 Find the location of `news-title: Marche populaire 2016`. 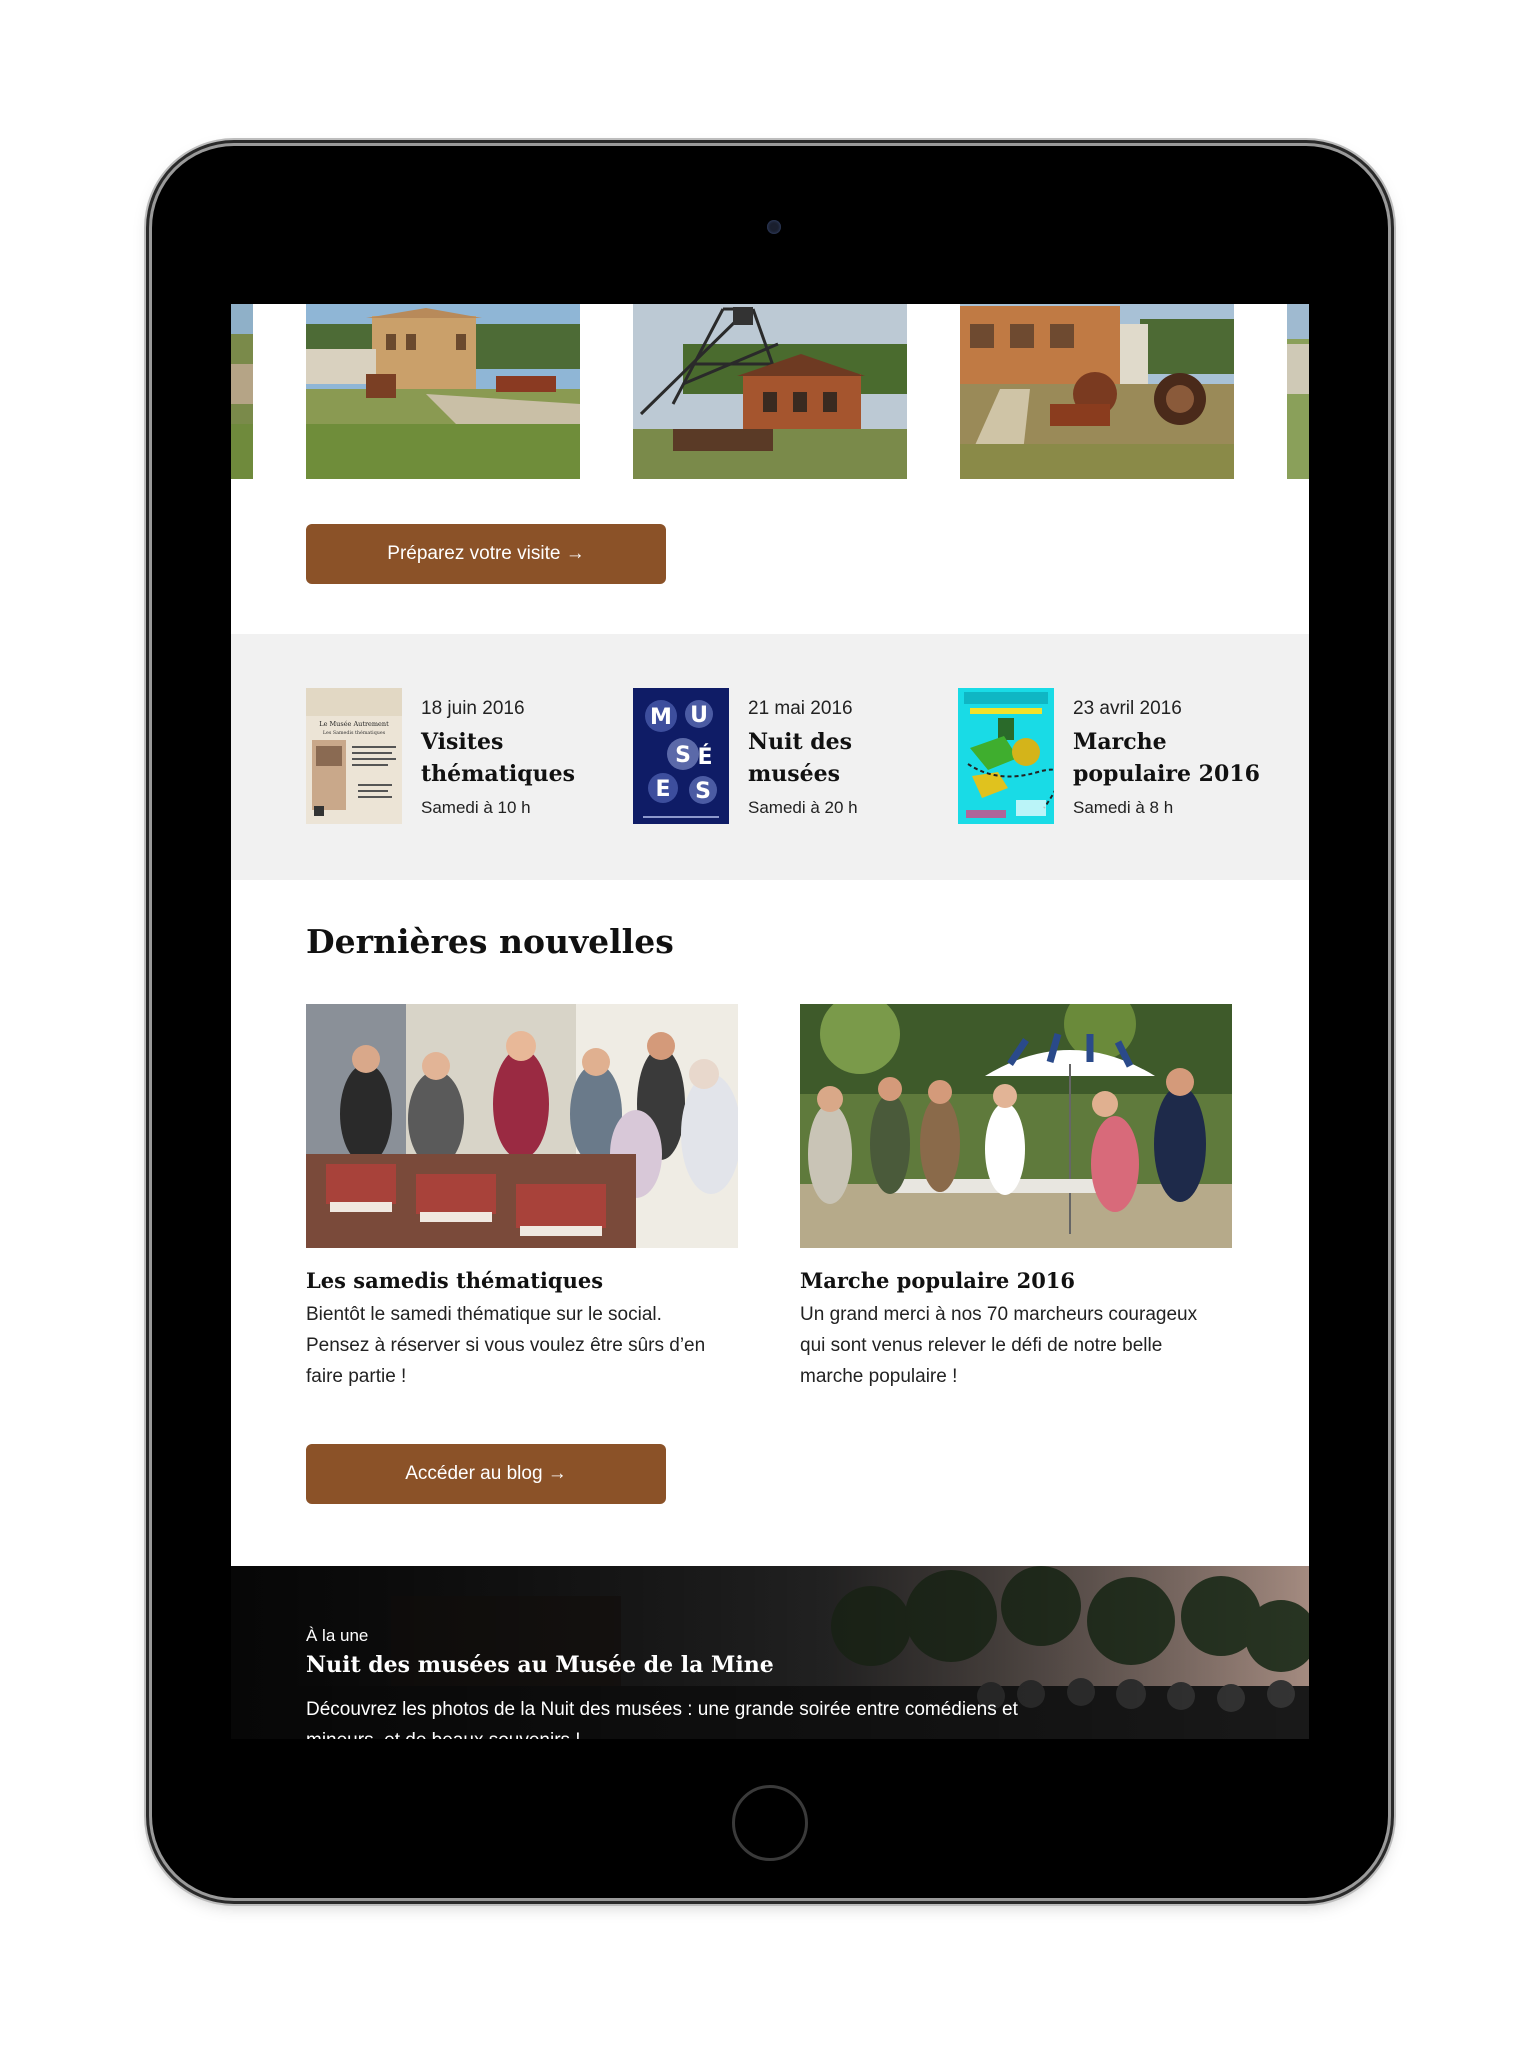

news-title: Marche populaire 2016 is located at coordinates (1016, 1280).